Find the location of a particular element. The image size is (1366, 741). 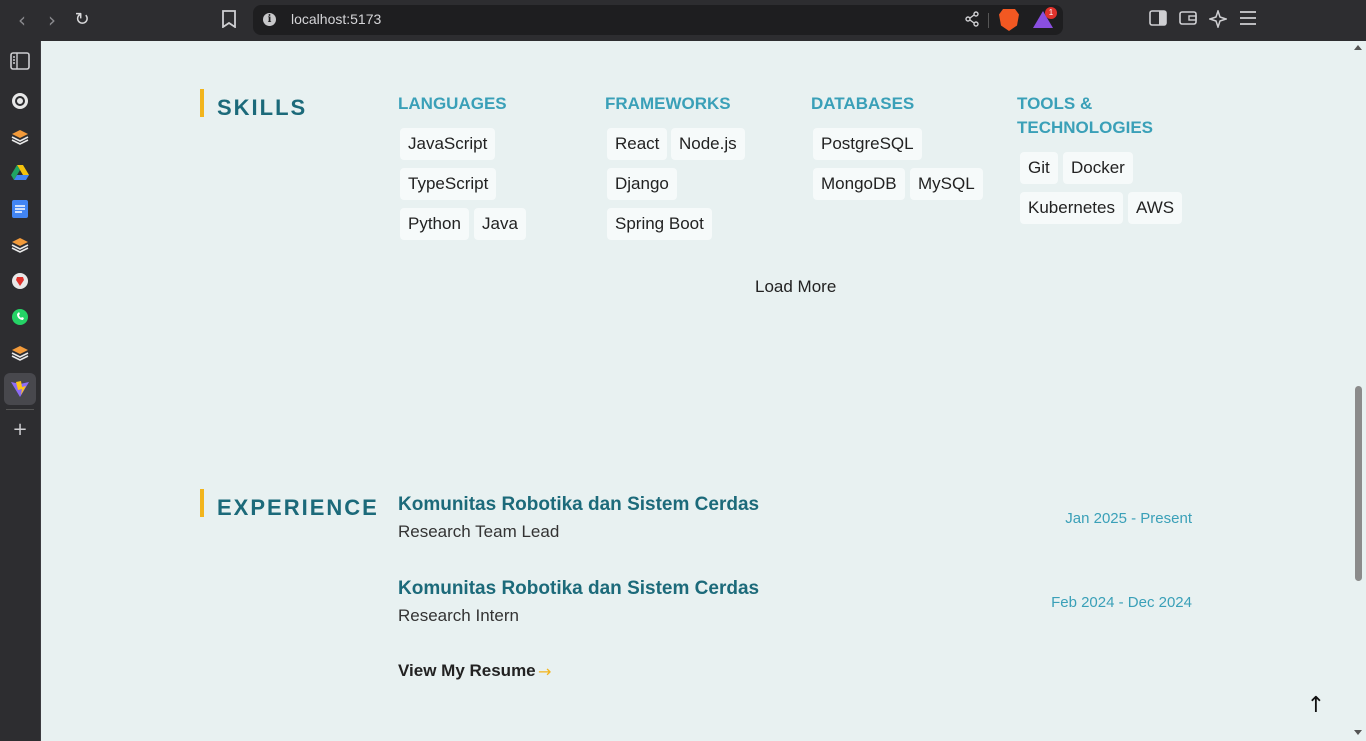

browser-toolbar: ‹ › ↻ i localhost:5173 1 is located at coordinates (683, 20).